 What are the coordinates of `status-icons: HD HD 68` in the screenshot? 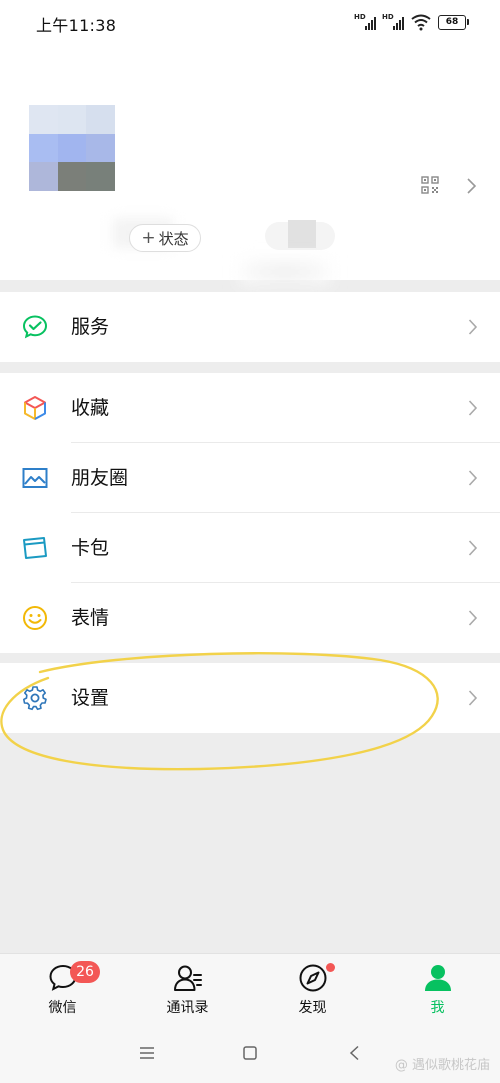 It's located at (411, 22).